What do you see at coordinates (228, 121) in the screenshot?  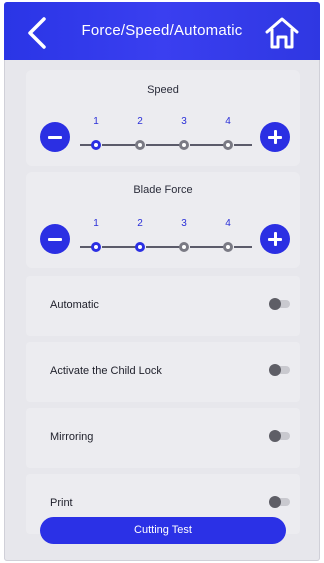 I see `speed-step-label: 4` at bounding box center [228, 121].